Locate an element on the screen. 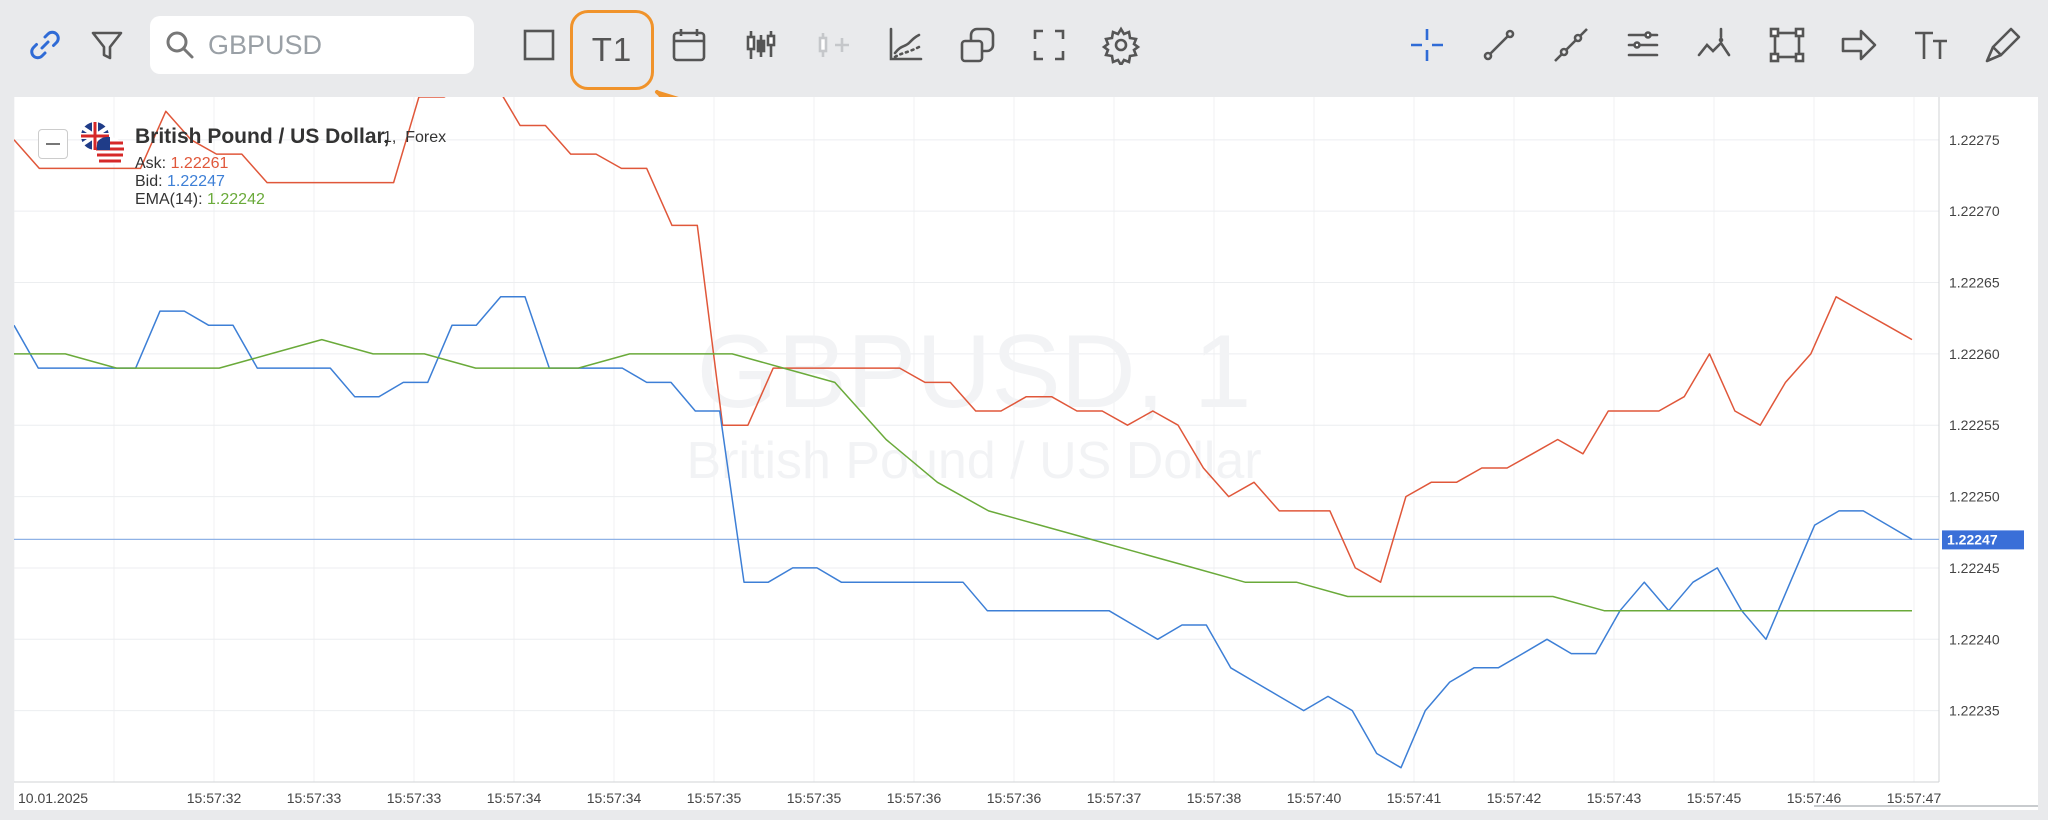 The height and width of the screenshot is (820, 2048). chart-analysis-icon is located at coordinates (905, 45).